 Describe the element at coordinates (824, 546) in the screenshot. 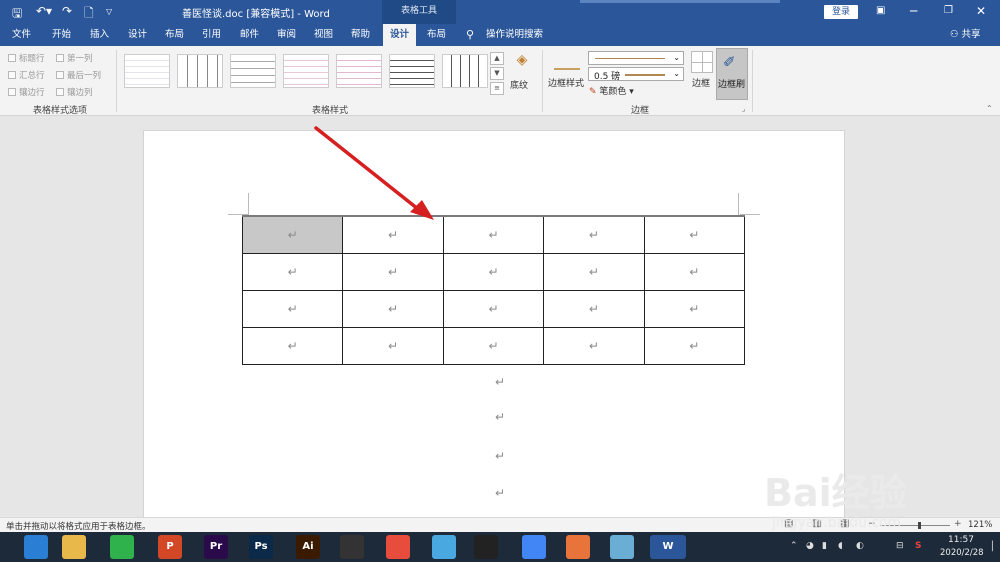

I see `network-icon: ▮` at that location.